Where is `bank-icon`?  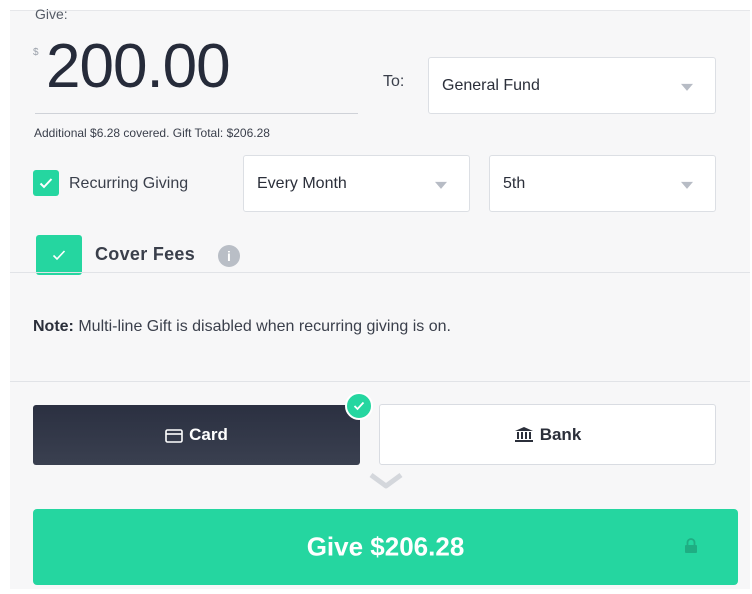
bank-icon is located at coordinates (523, 434).